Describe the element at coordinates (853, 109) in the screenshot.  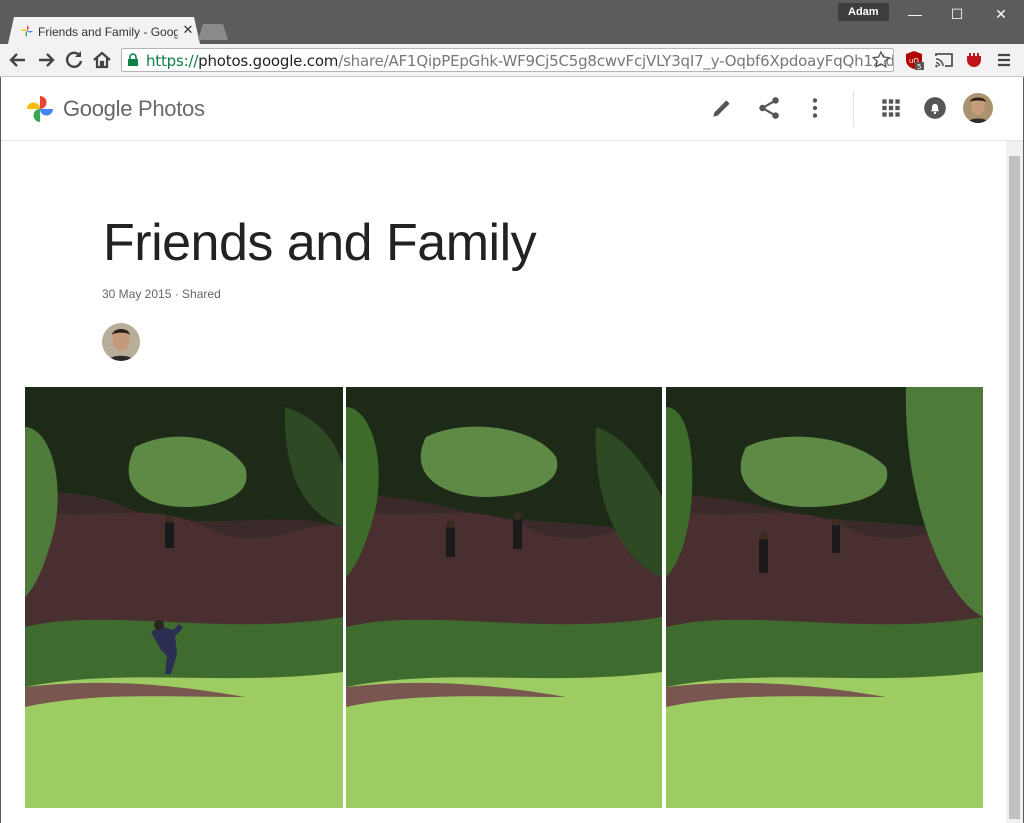
I see `header-divider` at that location.